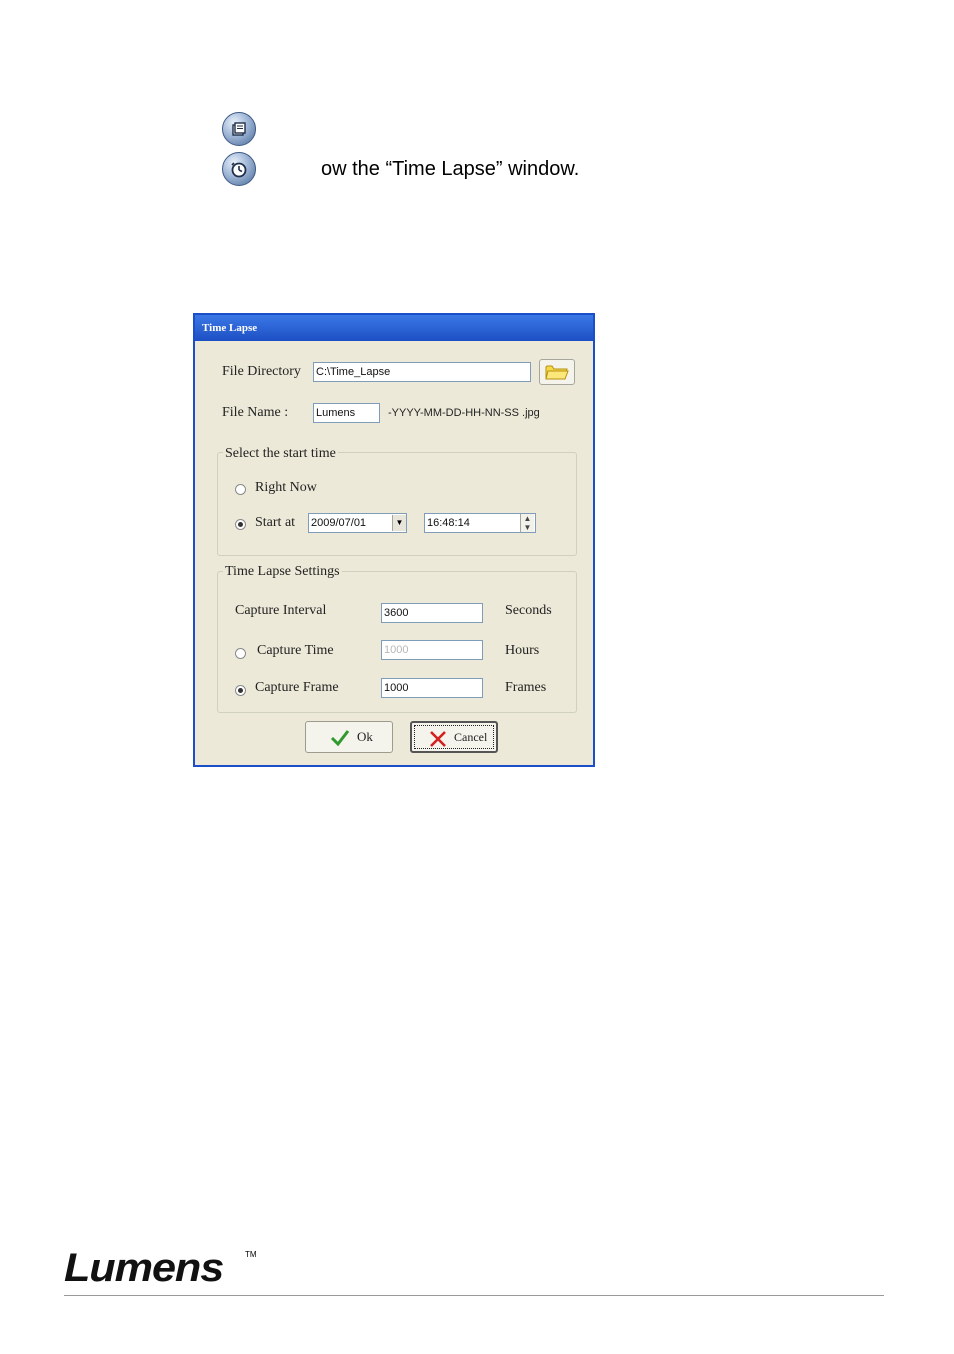 This screenshot has width=954, height=1354. I want to click on time-lapse-settings-title: Time Lapse Settings, so click(282, 572).